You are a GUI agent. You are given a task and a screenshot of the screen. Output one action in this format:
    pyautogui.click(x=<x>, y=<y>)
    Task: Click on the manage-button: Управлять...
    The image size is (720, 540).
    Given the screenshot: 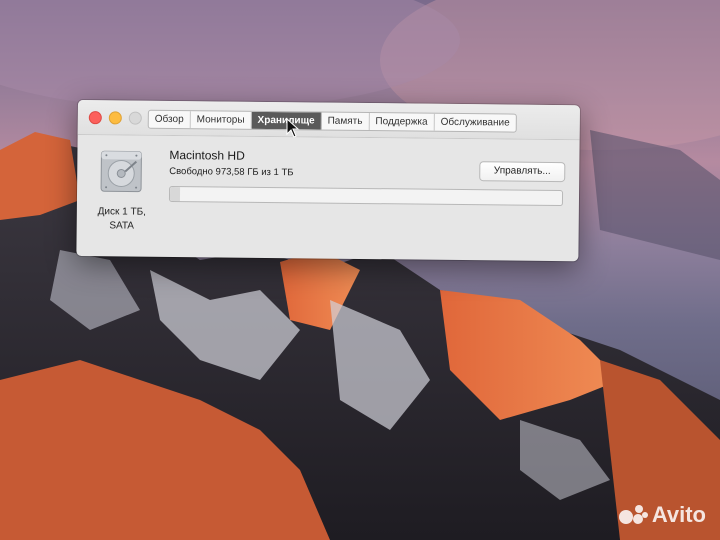 What is the action you would take?
    pyautogui.click(x=522, y=172)
    